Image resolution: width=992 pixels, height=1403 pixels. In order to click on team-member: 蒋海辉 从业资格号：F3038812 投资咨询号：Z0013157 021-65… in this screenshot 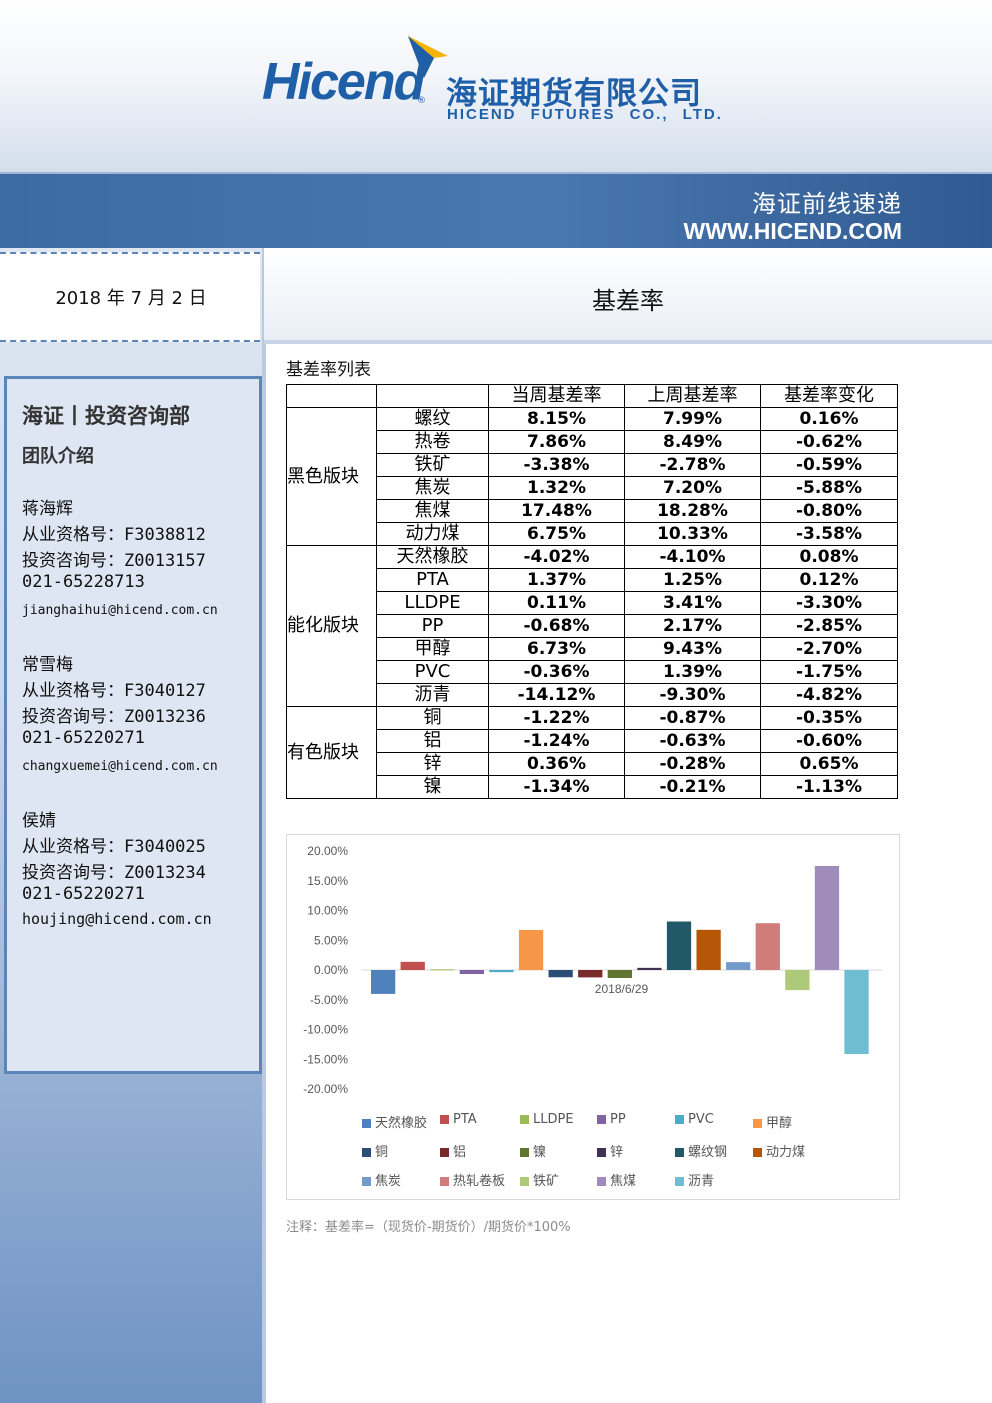, I will do `click(120, 559)`.